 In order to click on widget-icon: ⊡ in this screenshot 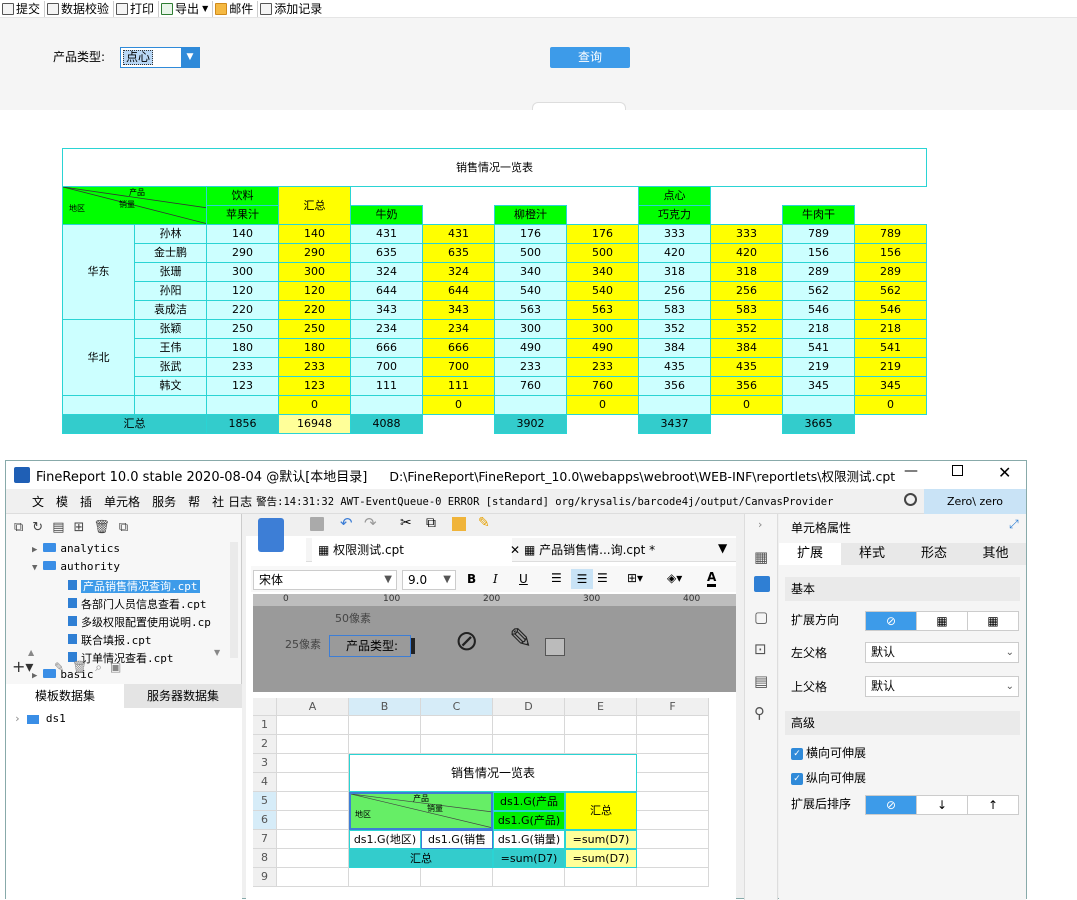, I will do `click(760, 649)`.